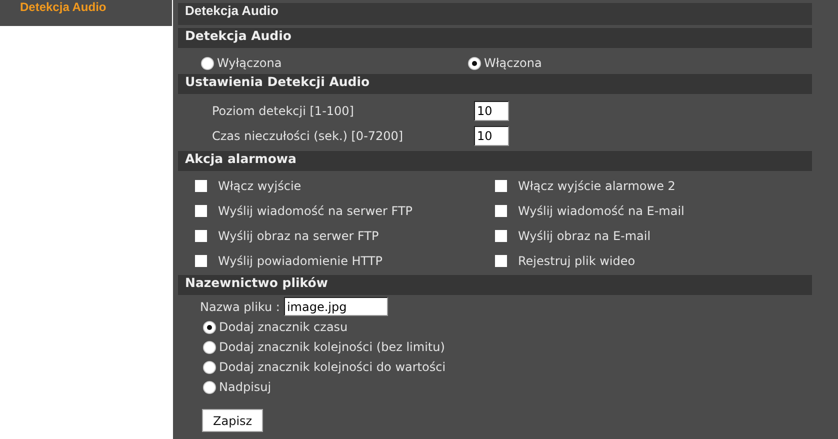 This screenshot has height=439, width=838. I want to click on field-label: Nazwa pliku :, so click(240, 307).